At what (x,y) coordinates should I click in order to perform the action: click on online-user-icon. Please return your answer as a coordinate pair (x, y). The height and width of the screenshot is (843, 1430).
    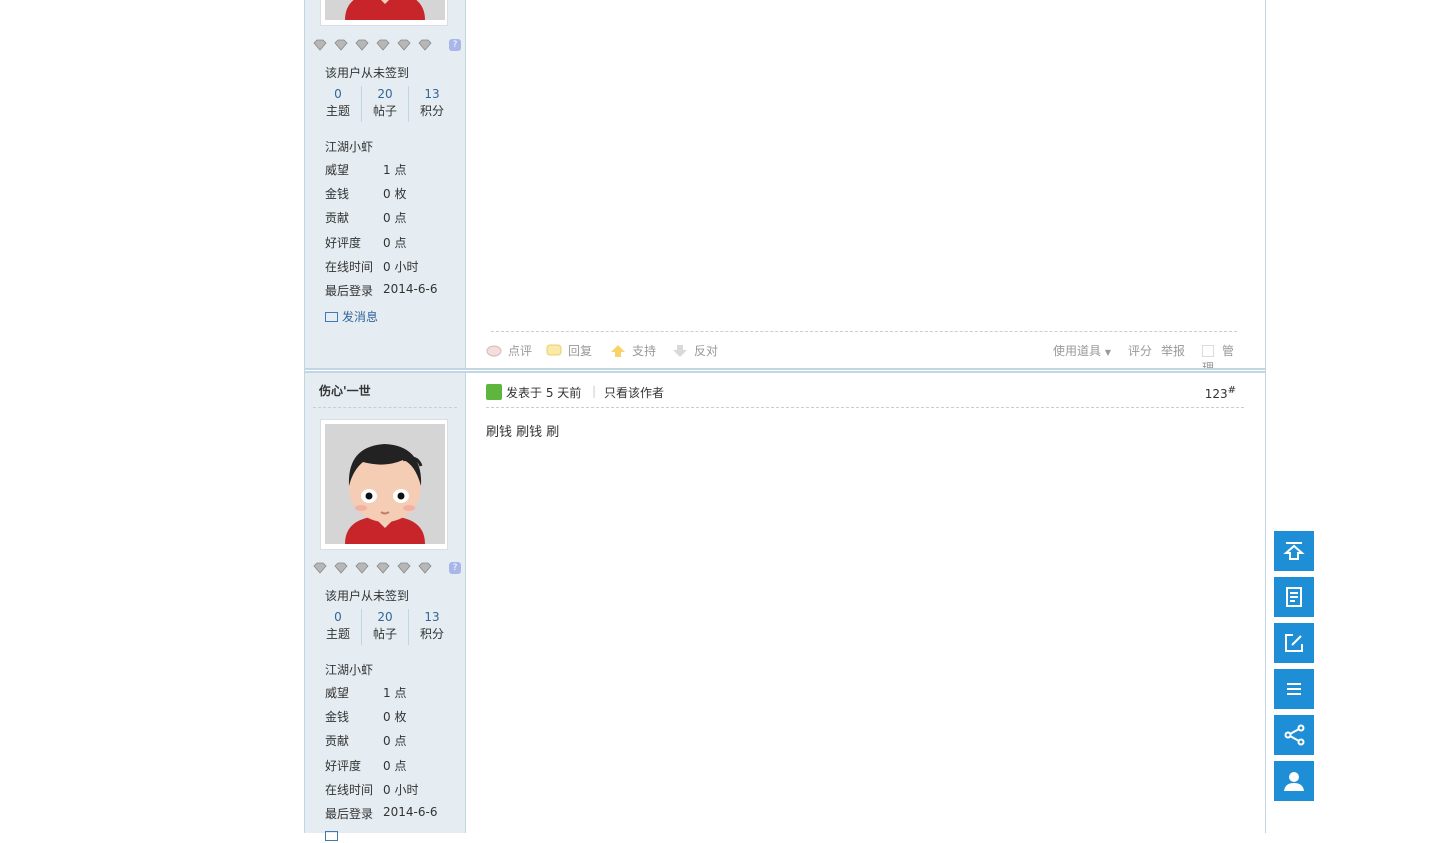
    Looking at the image, I should click on (494, 392).